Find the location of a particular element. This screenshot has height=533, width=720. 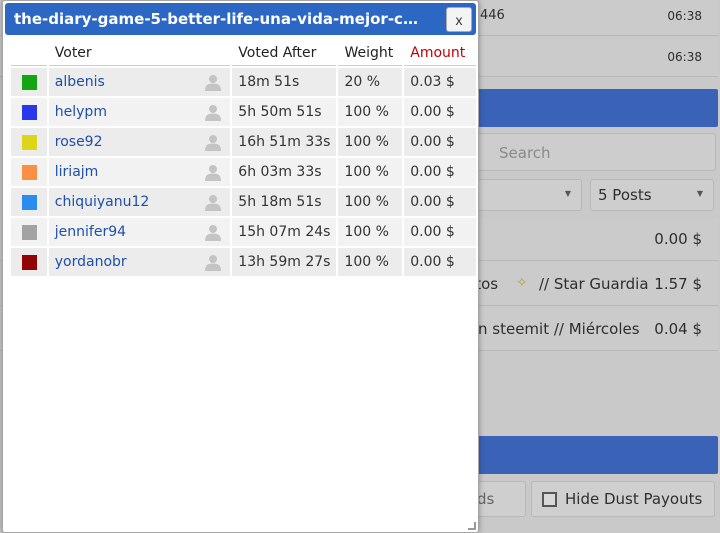

voter-cell: chiquiyanu12 is located at coordinates (139, 202).